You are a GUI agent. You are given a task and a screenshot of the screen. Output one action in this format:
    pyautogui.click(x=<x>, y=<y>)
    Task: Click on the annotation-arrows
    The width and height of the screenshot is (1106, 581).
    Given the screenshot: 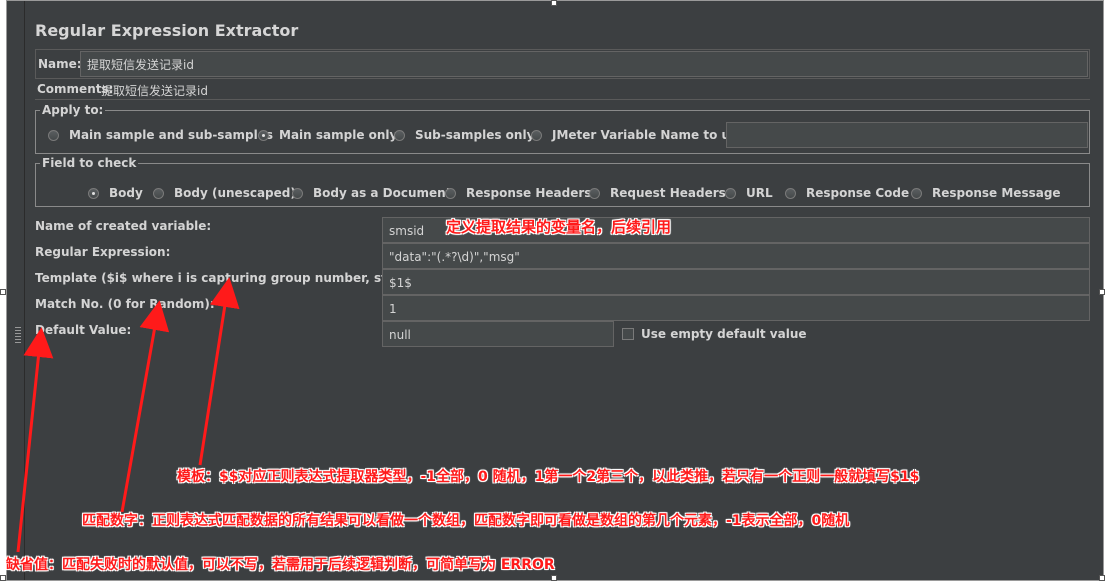 What is the action you would take?
    pyautogui.click(x=128, y=415)
    